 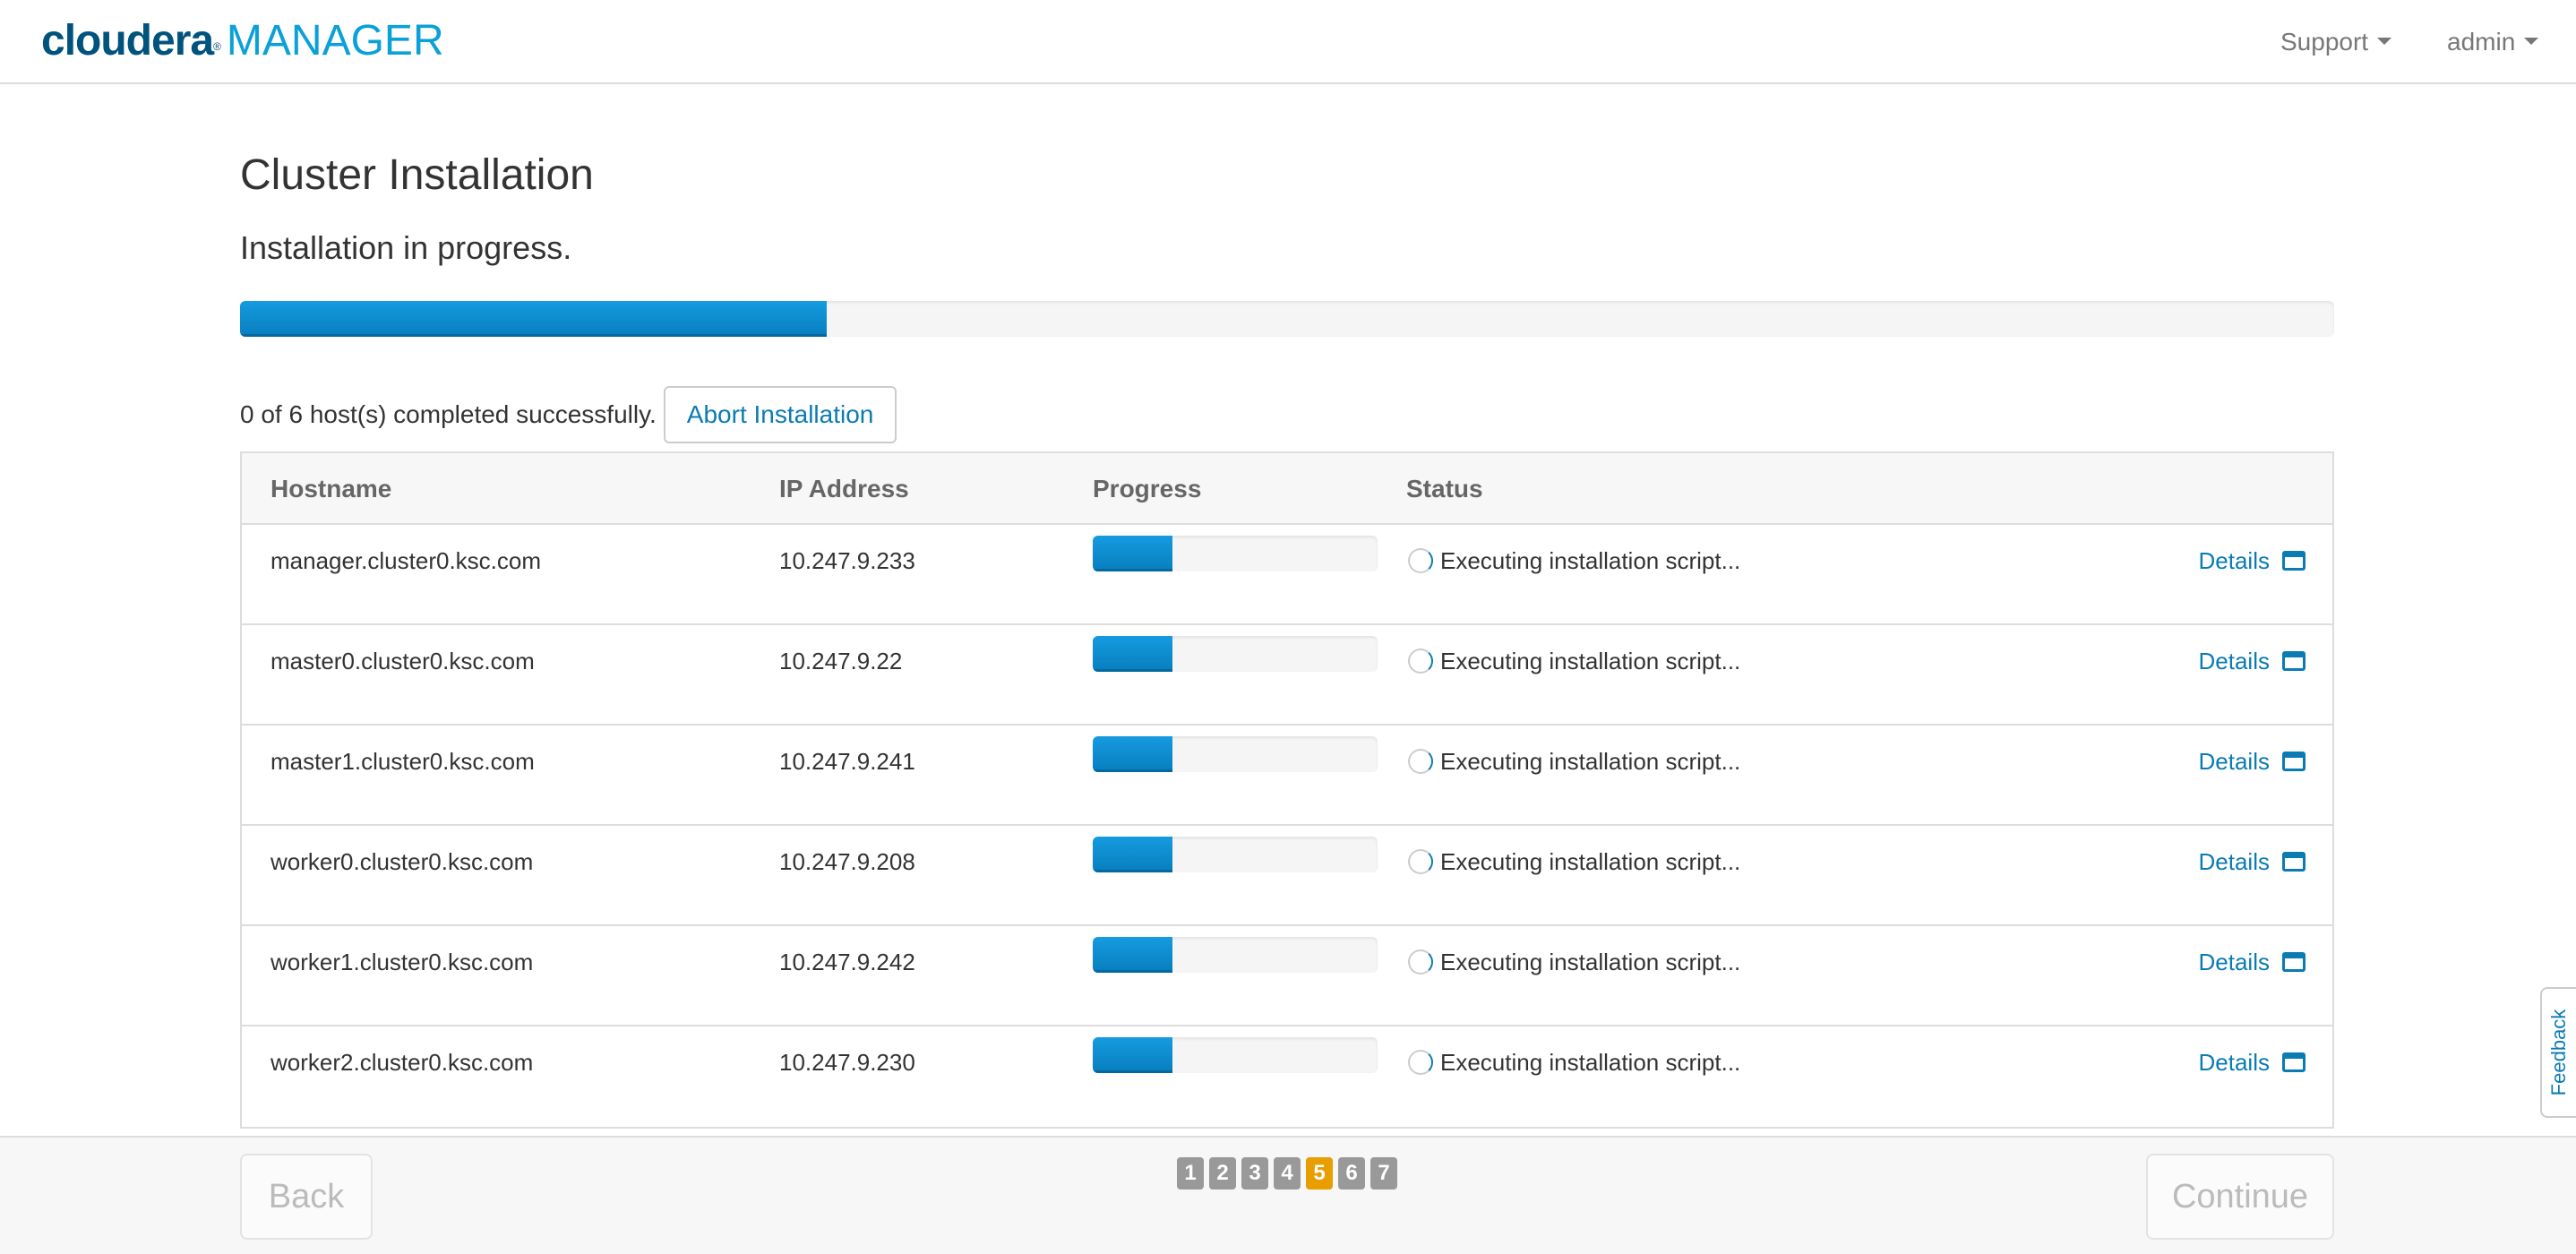 What do you see at coordinates (306, 1197) in the screenshot?
I see `back-button: Back` at bounding box center [306, 1197].